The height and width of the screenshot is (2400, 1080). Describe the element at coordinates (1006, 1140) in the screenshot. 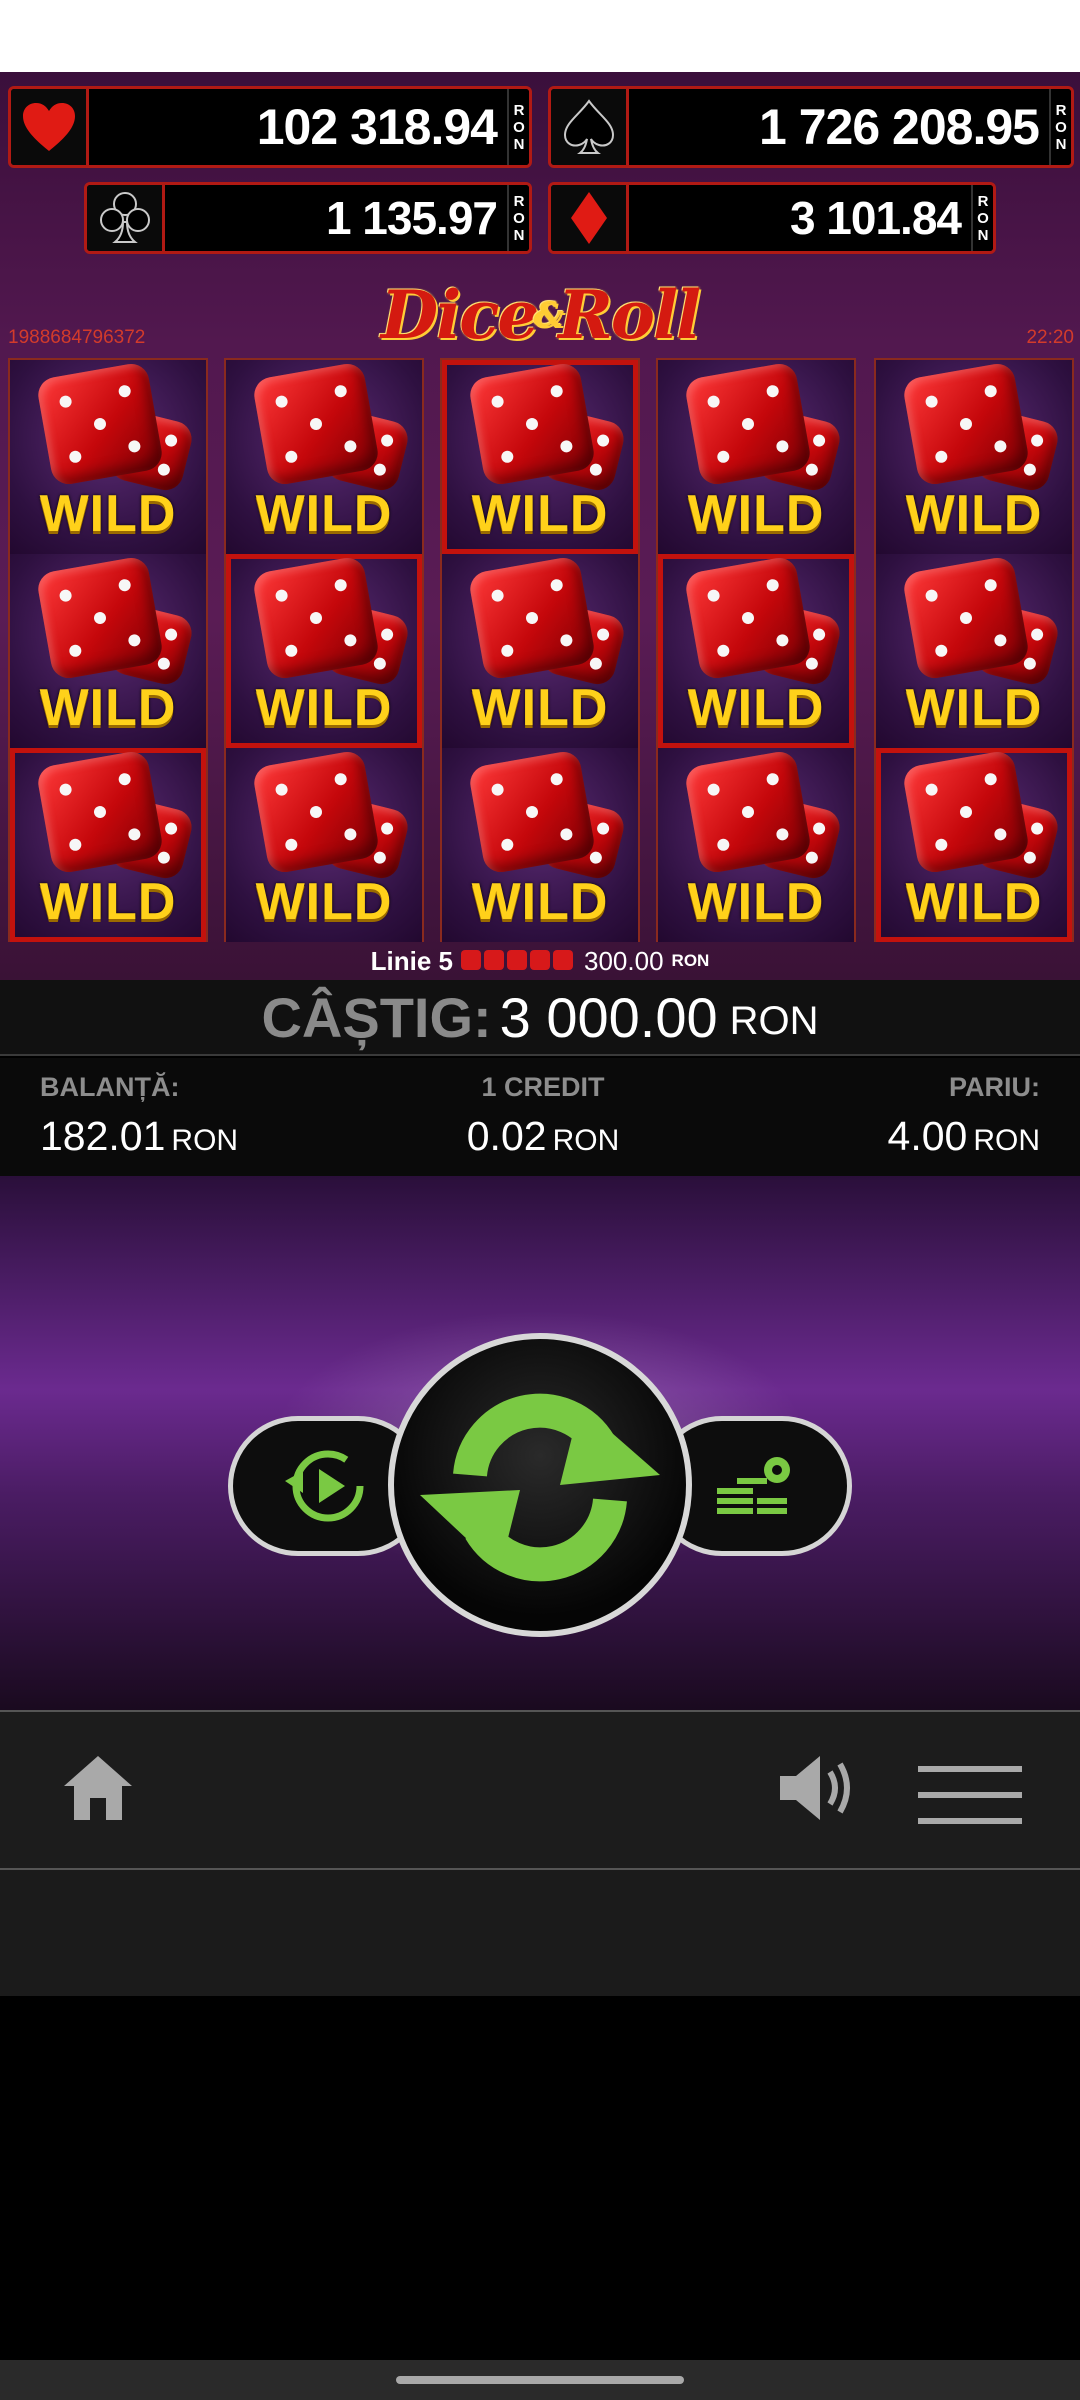

I see `bet-currency: RON` at that location.